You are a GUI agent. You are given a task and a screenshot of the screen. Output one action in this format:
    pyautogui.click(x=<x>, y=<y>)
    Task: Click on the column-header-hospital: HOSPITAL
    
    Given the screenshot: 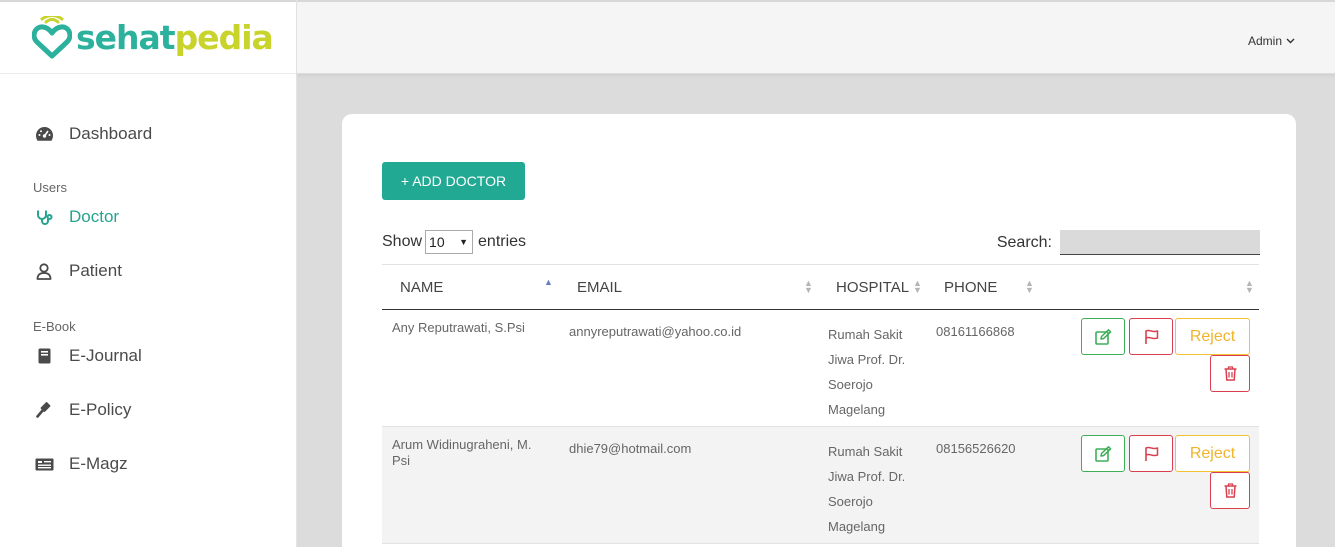 What is the action you would take?
    pyautogui.click(x=872, y=287)
    